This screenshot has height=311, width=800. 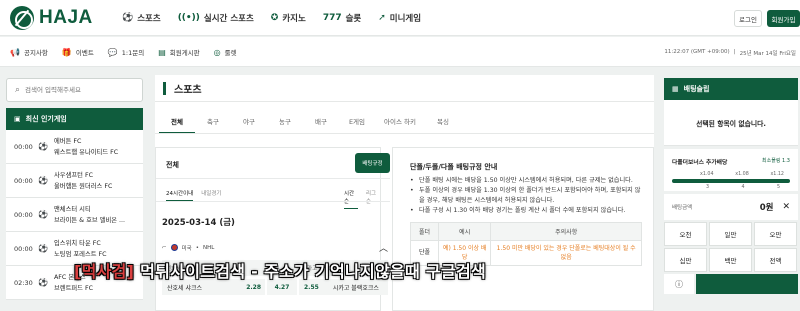 I want to click on search-icon: ⌕, so click(x=18, y=90).